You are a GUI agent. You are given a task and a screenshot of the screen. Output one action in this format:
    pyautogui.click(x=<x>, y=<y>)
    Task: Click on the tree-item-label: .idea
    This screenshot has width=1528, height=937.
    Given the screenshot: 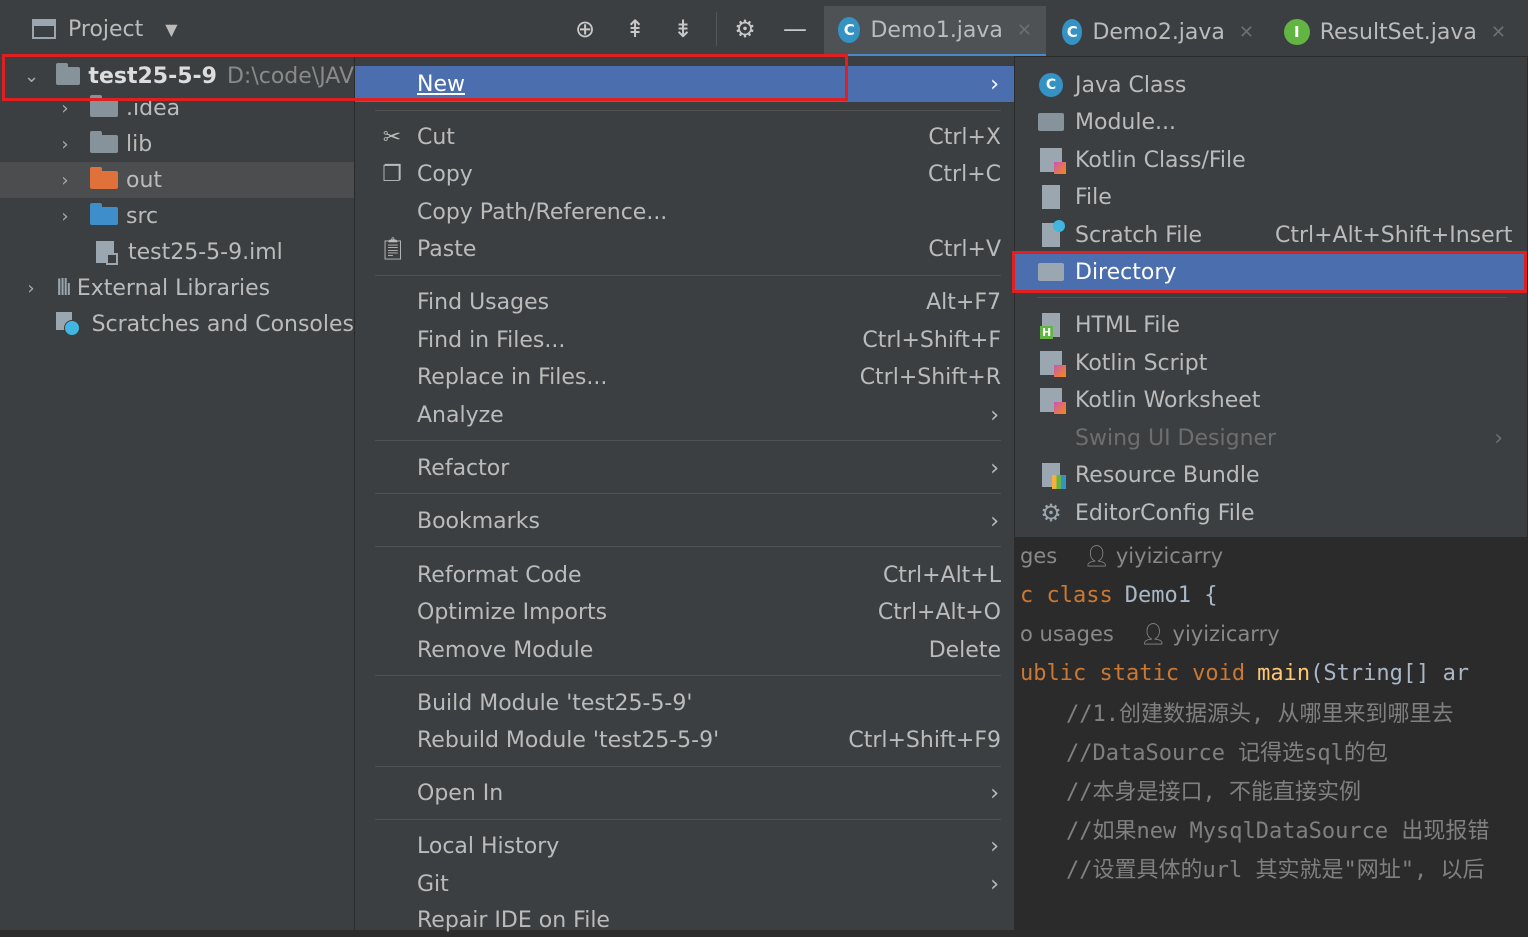 What is the action you would take?
    pyautogui.click(x=153, y=108)
    